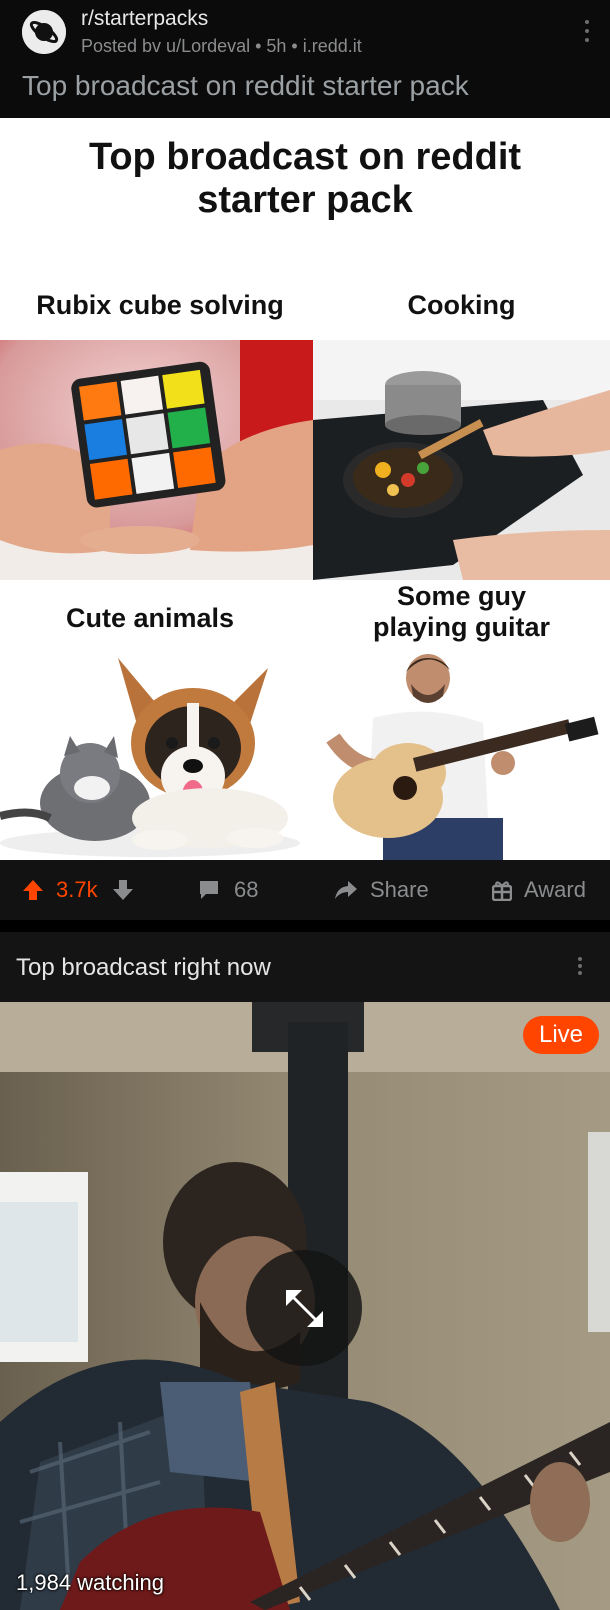 This screenshot has width=610, height=1610. What do you see at coordinates (561, 1035) in the screenshot?
I see `live-badge: Live` at bounding box center [561, 1035].